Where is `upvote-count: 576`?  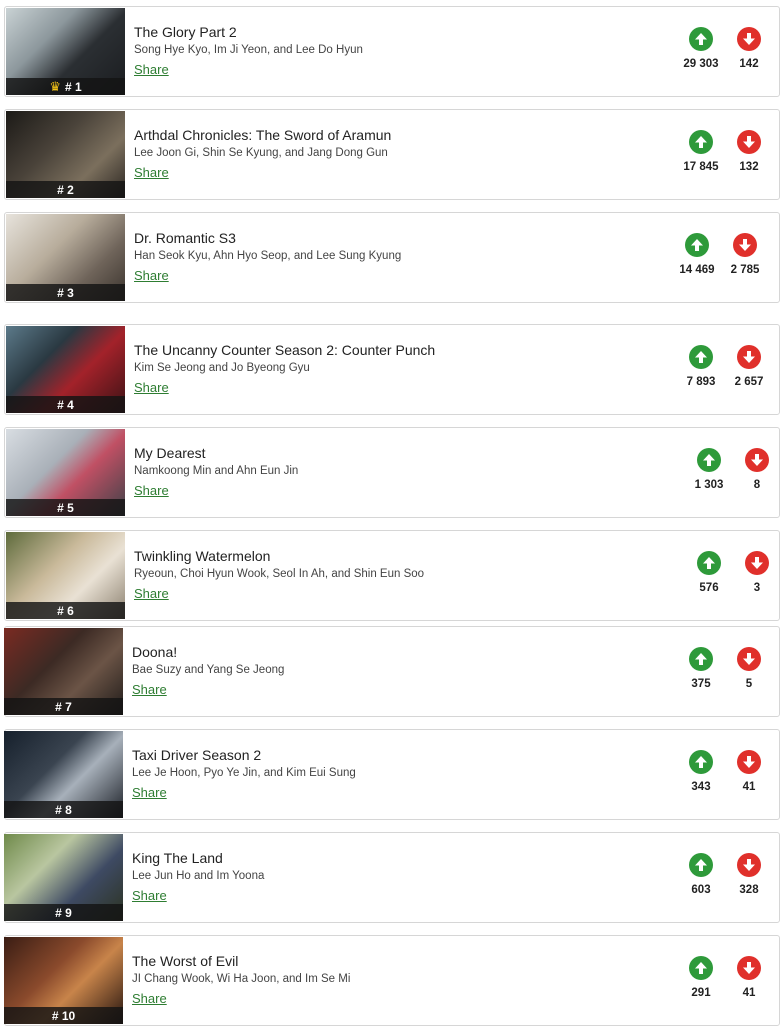
upvote-count: 576 is located at coordinates (709, 588).